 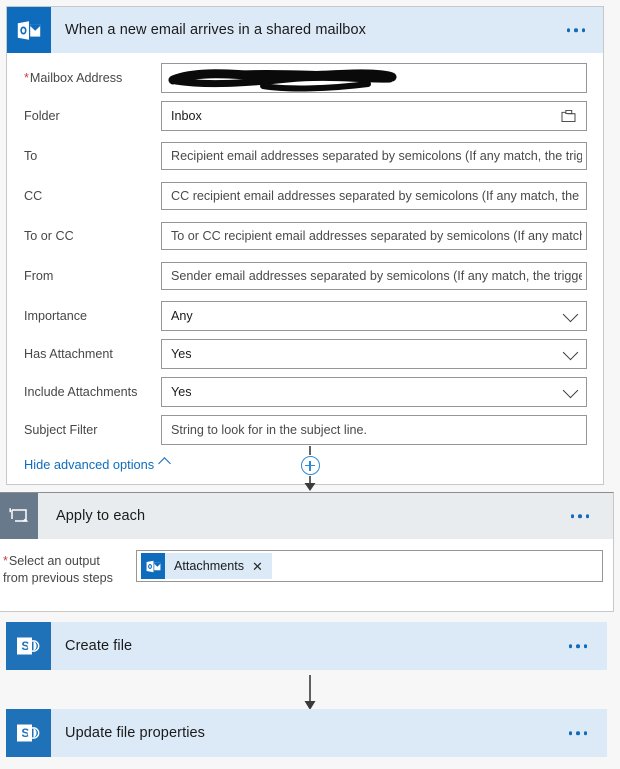 I want to click on apply-to-each-menu-button, so click(x=579, y=516).